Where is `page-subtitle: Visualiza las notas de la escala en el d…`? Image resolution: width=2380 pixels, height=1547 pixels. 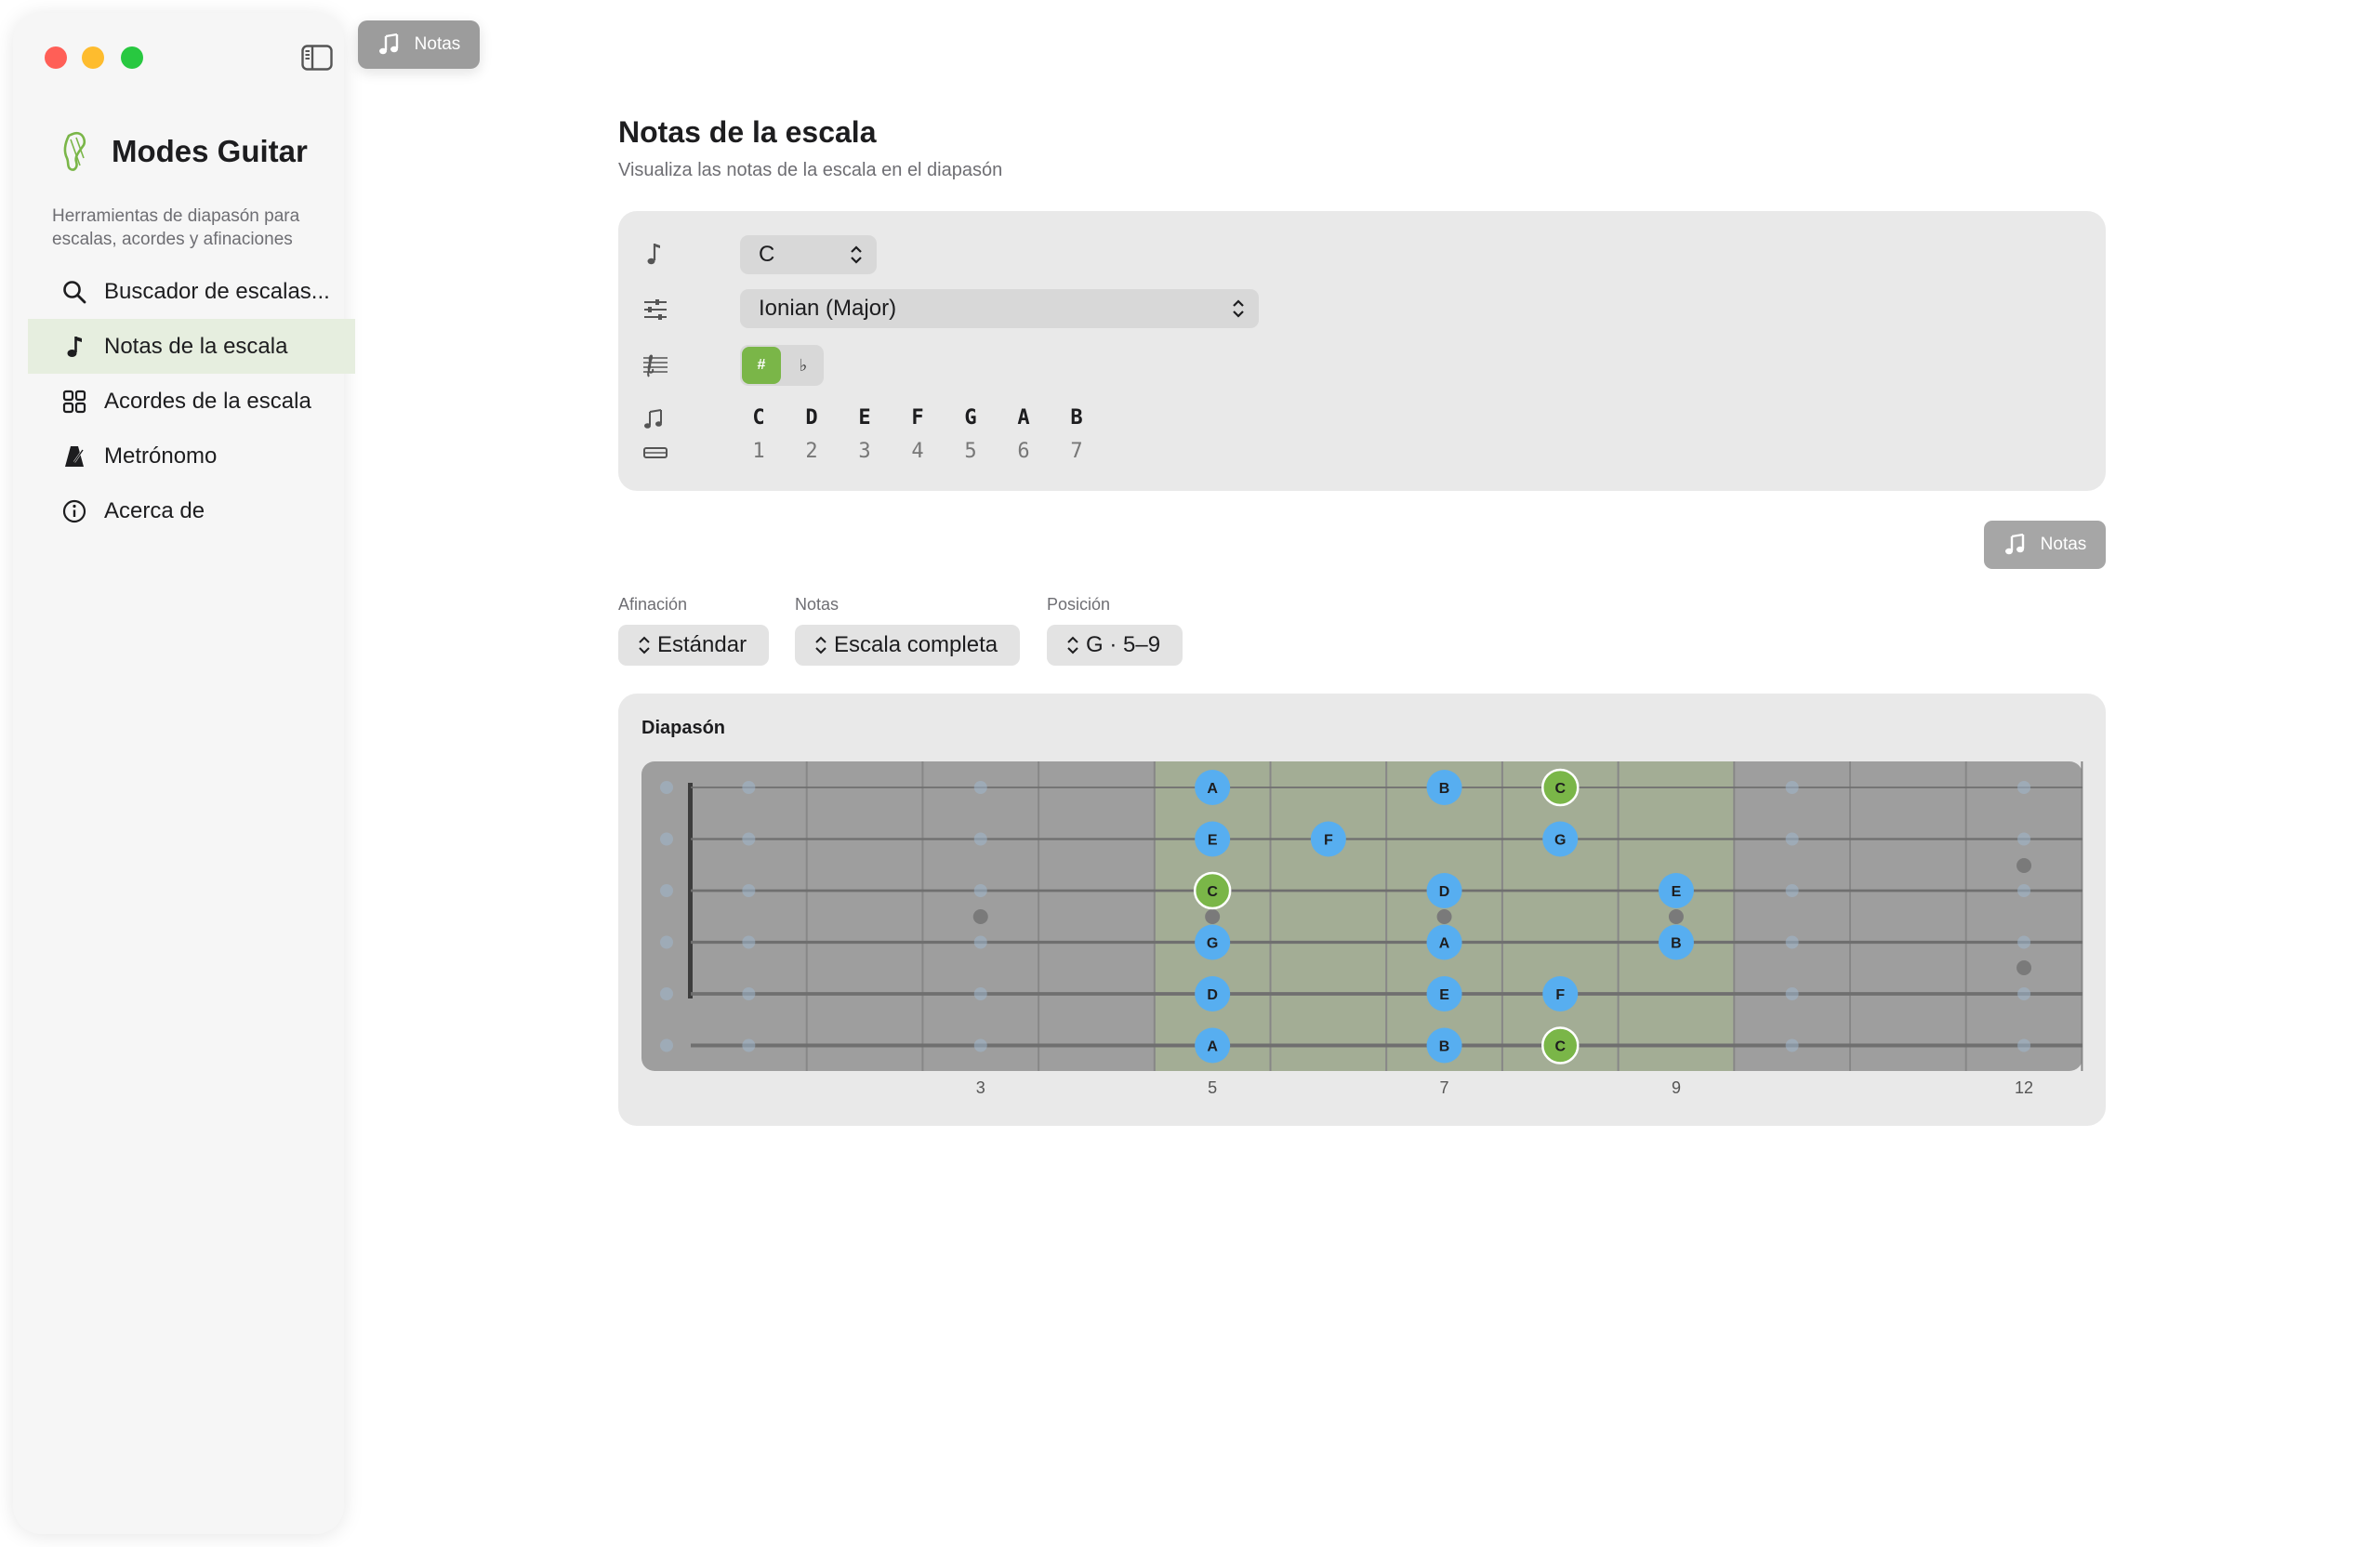 page-subtitle: Visualiza las notas de la escala en el d… is located at coordinates (810, 170).